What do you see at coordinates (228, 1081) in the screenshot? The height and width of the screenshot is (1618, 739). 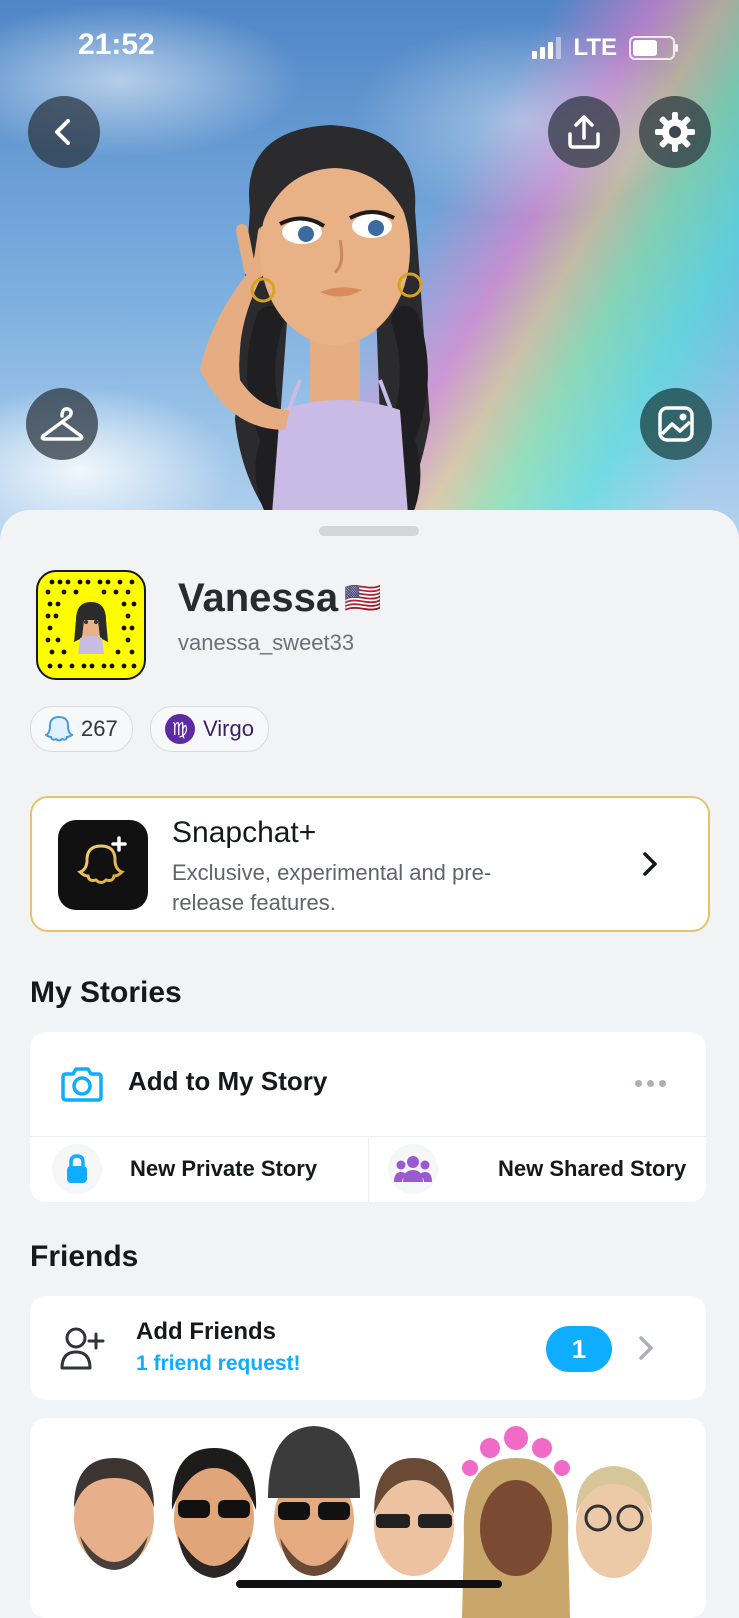 I see `add-to-story-label: Add to My Story` at bounding box center [228, 1081].